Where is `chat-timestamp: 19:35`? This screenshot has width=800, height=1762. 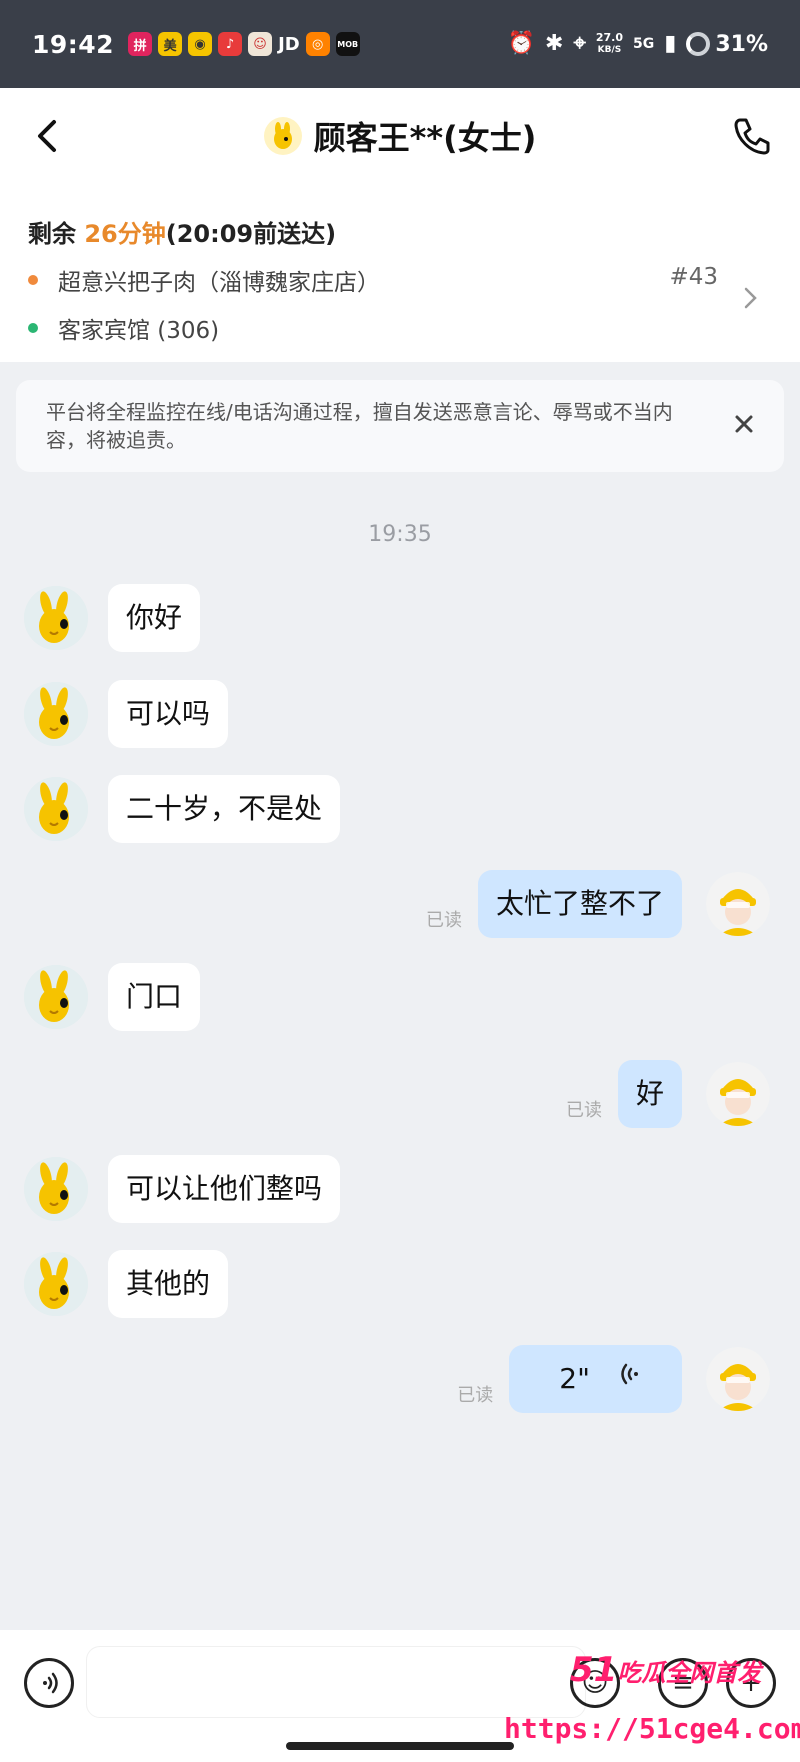 chat-timestamp: 19:35 is located at coordinates (400, 534).